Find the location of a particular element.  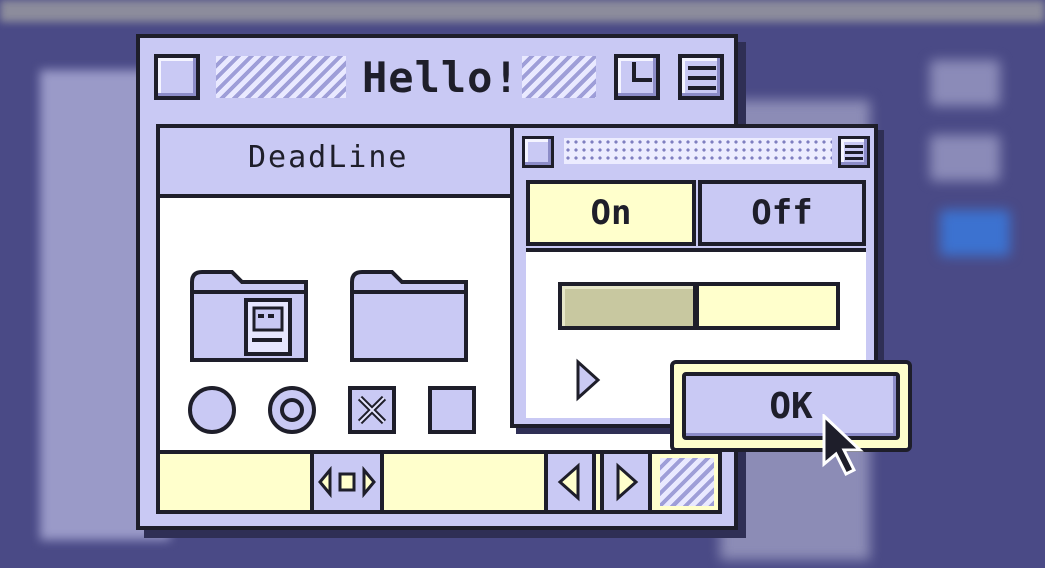

toggle-on-button: On is located at coordinates (611, 213).